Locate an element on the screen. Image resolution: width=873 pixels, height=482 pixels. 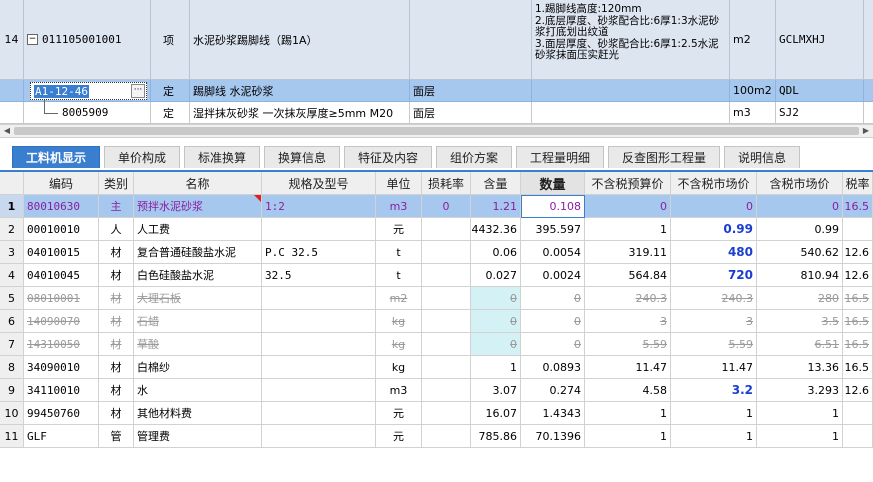
material-name: 管理费 is located at coordinates (198, 436).